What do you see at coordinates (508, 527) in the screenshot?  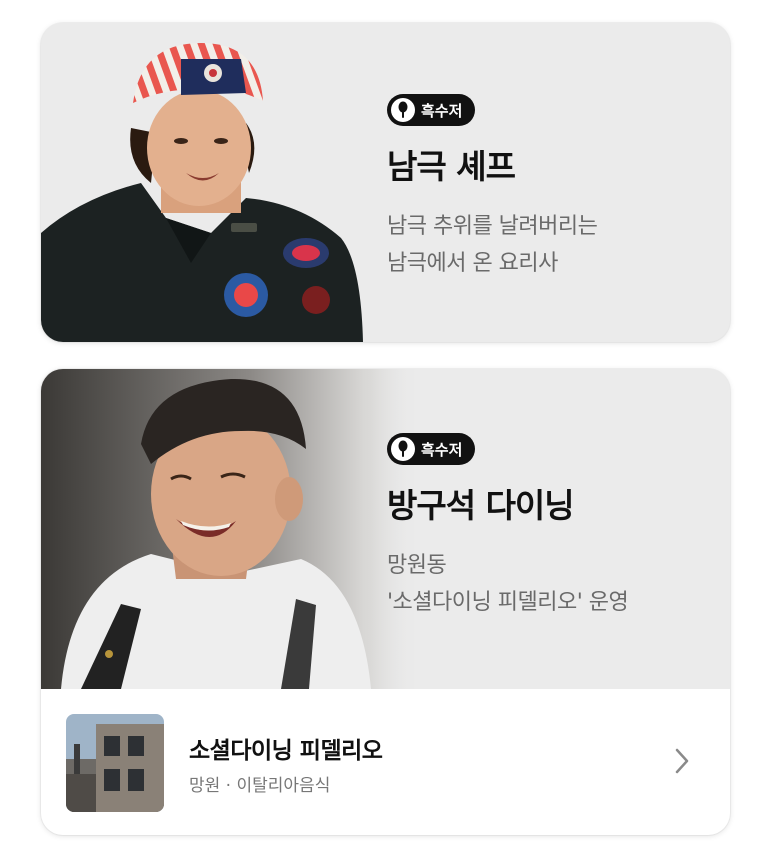 I see `chef-info-2: 흑수저 방구석 다이닝 망원동 '소셜다이닝 피델리오' 운영` at bounding box center [508, 527].